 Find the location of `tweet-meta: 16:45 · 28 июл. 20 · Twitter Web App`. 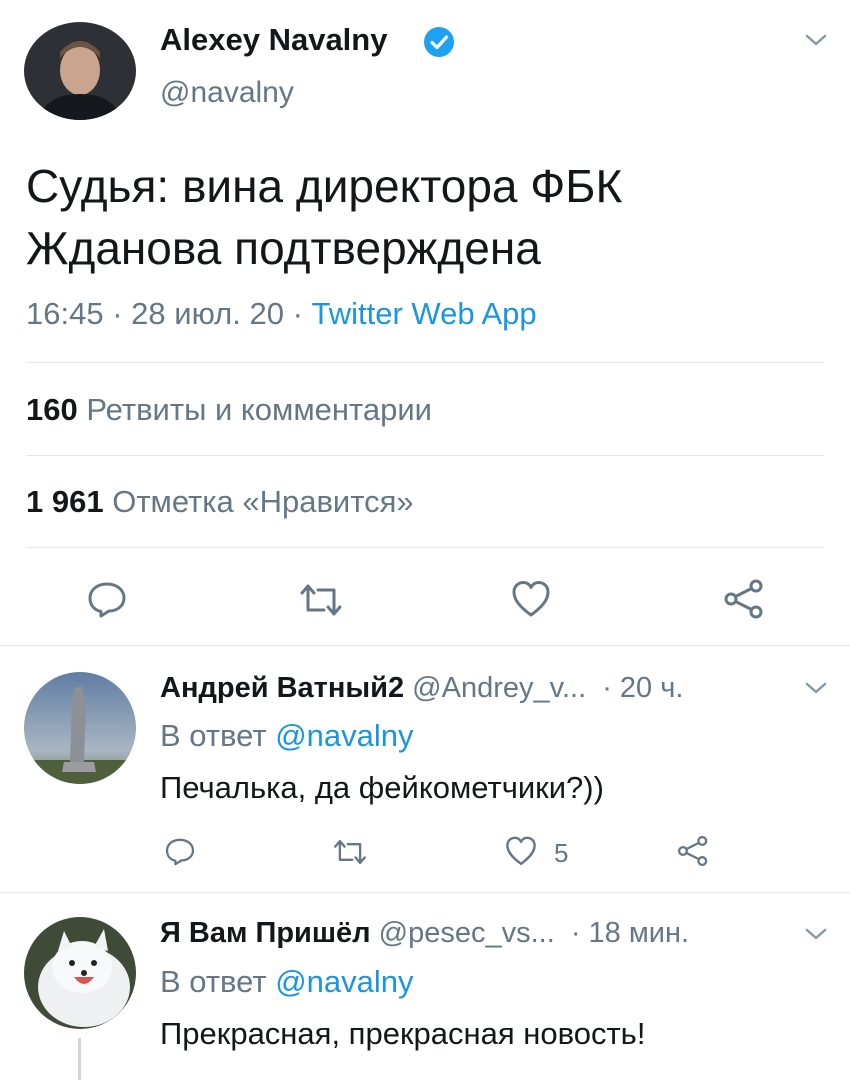

tweet-meta: 16:45 · 28 июл. 20 · Twitter Web App is located at coordinates (281, 314).